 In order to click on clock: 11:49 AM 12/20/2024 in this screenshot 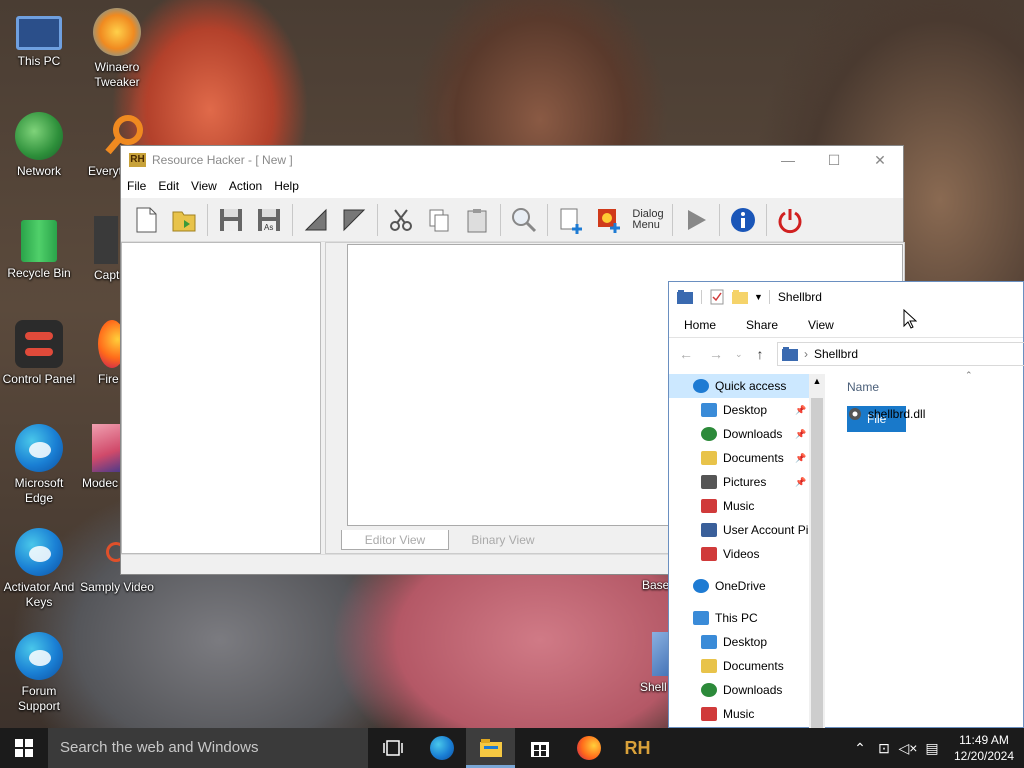, I will do `click(984, 748)`.